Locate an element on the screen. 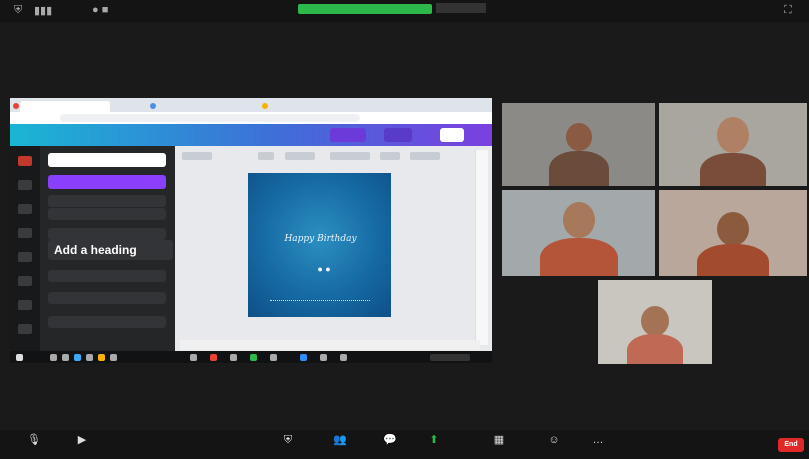 The height and width of the screenshot is (459, 809). view-options-icon: ⛶ is located at coordinates (788, 10).